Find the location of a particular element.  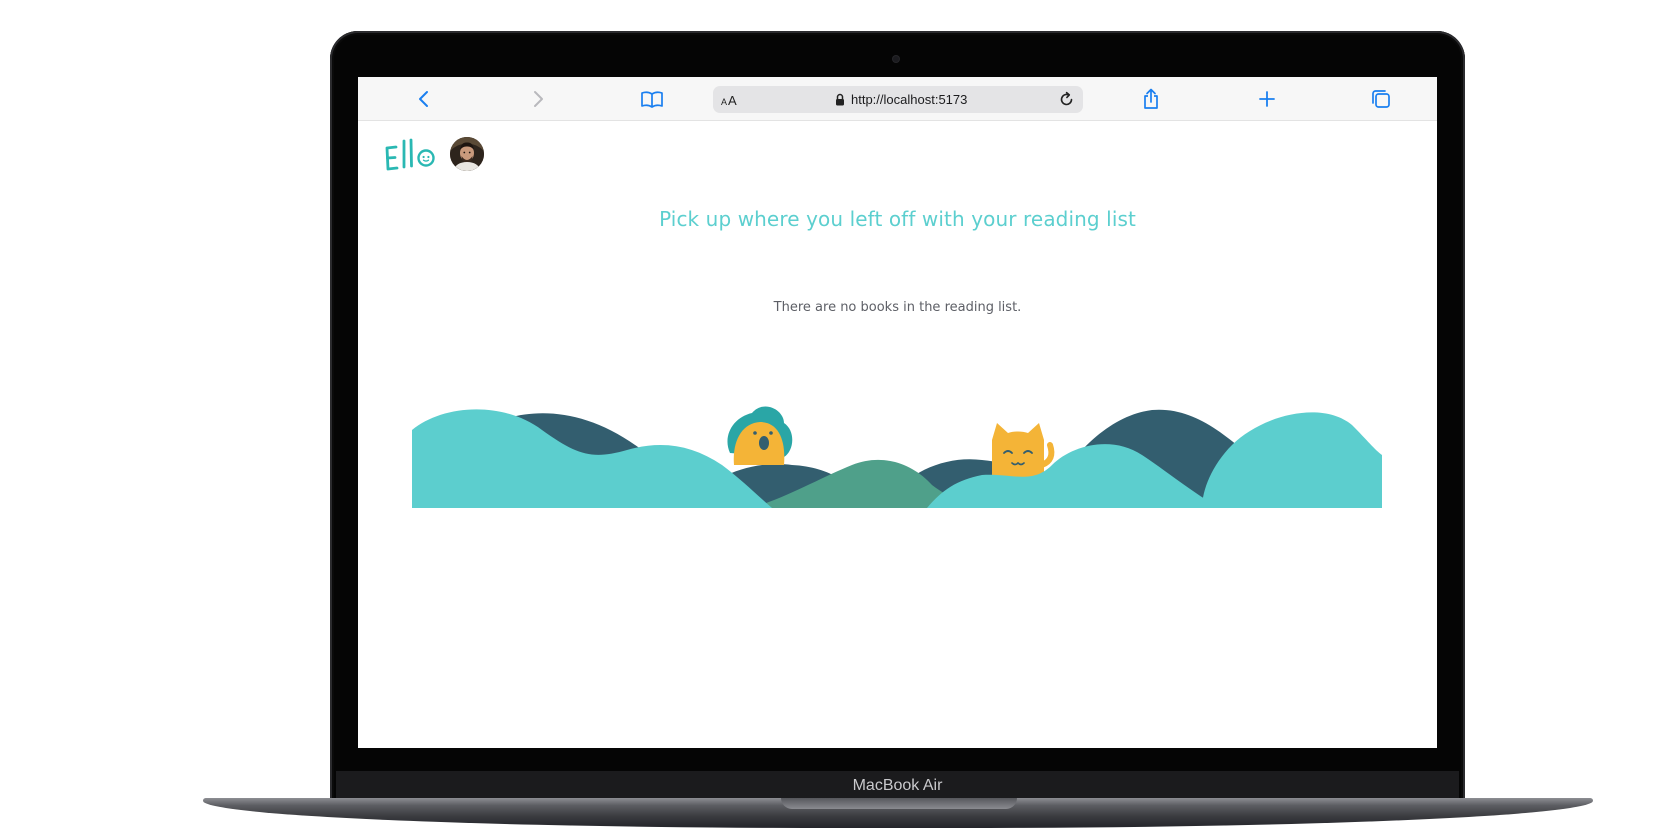

bookmarks-button is located at coordinates (652, 99).